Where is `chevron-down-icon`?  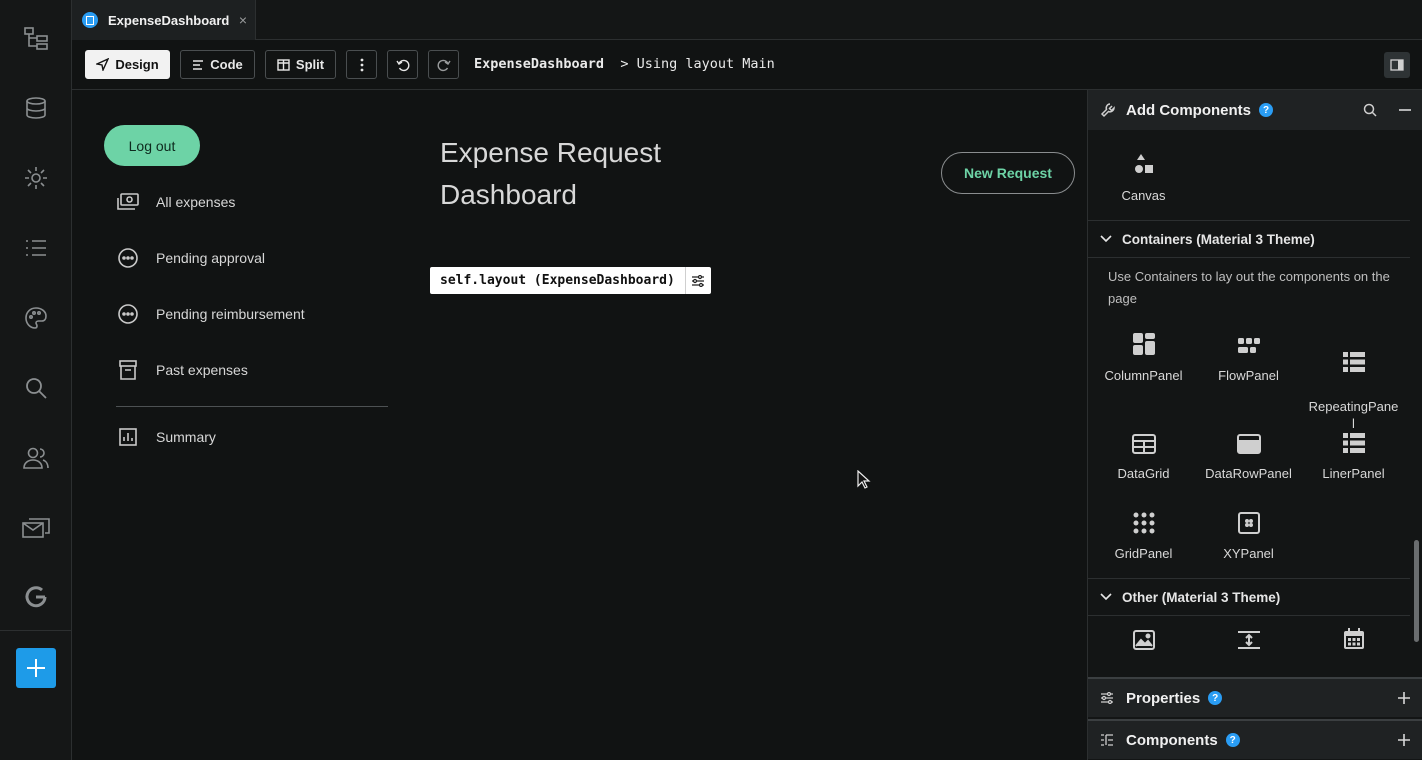
chevron-down-icon is located at coordinates (1106, 239).